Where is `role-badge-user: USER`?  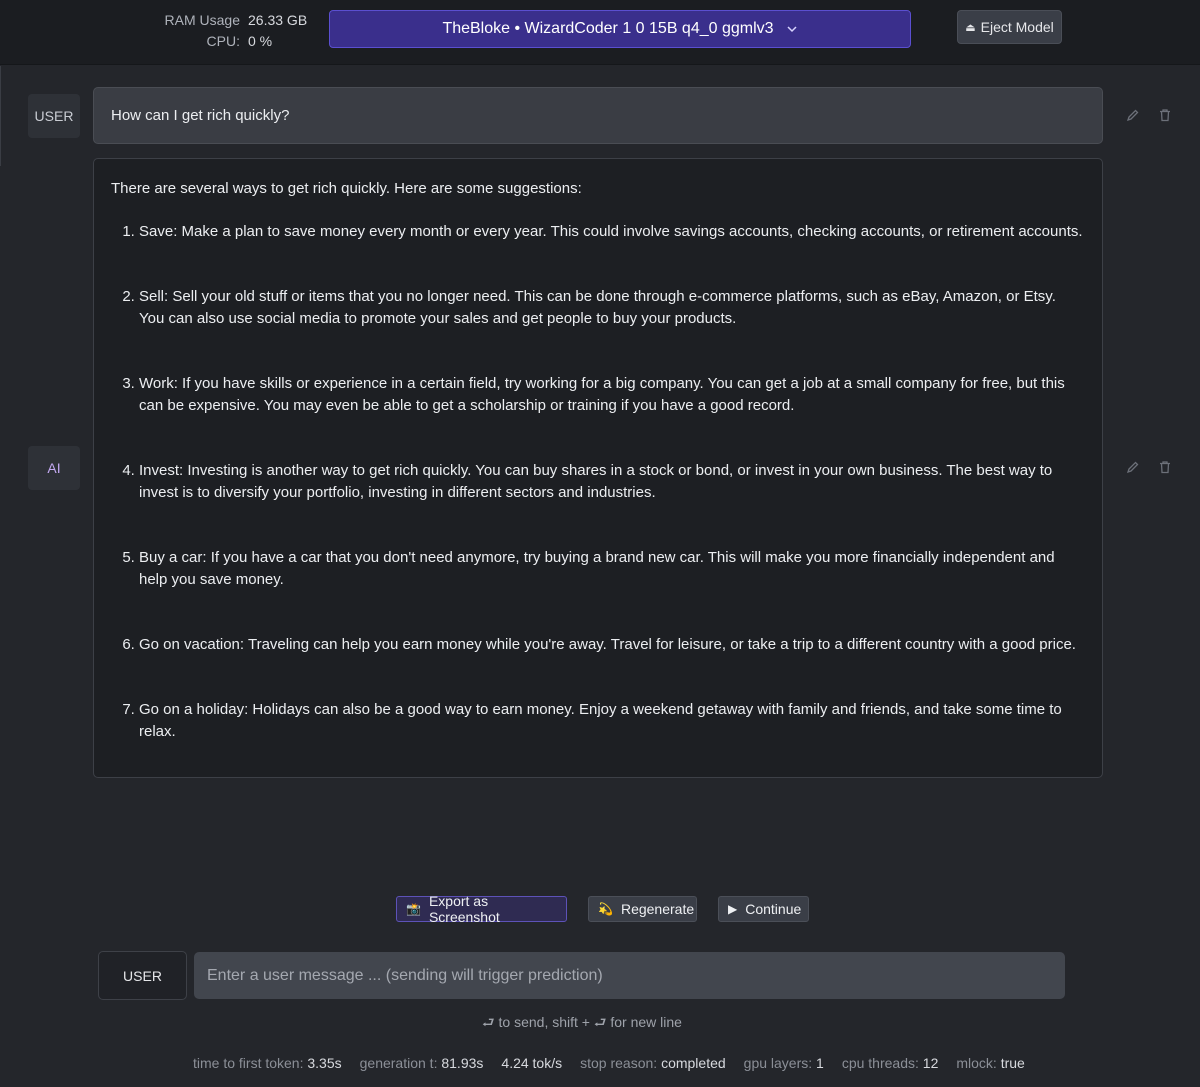 role-badge-user: USER is located at coordinates (54, 116).